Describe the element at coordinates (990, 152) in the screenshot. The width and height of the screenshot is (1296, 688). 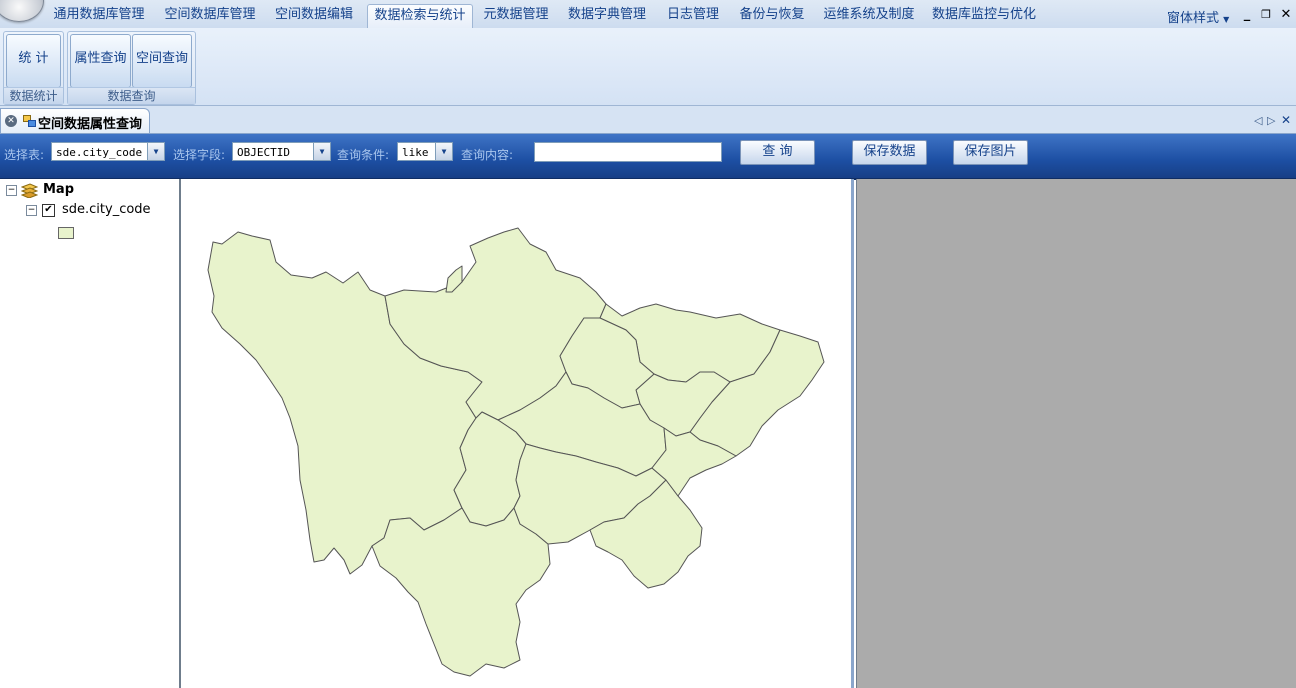
I see `save-image-button: 保存图片` at that location.